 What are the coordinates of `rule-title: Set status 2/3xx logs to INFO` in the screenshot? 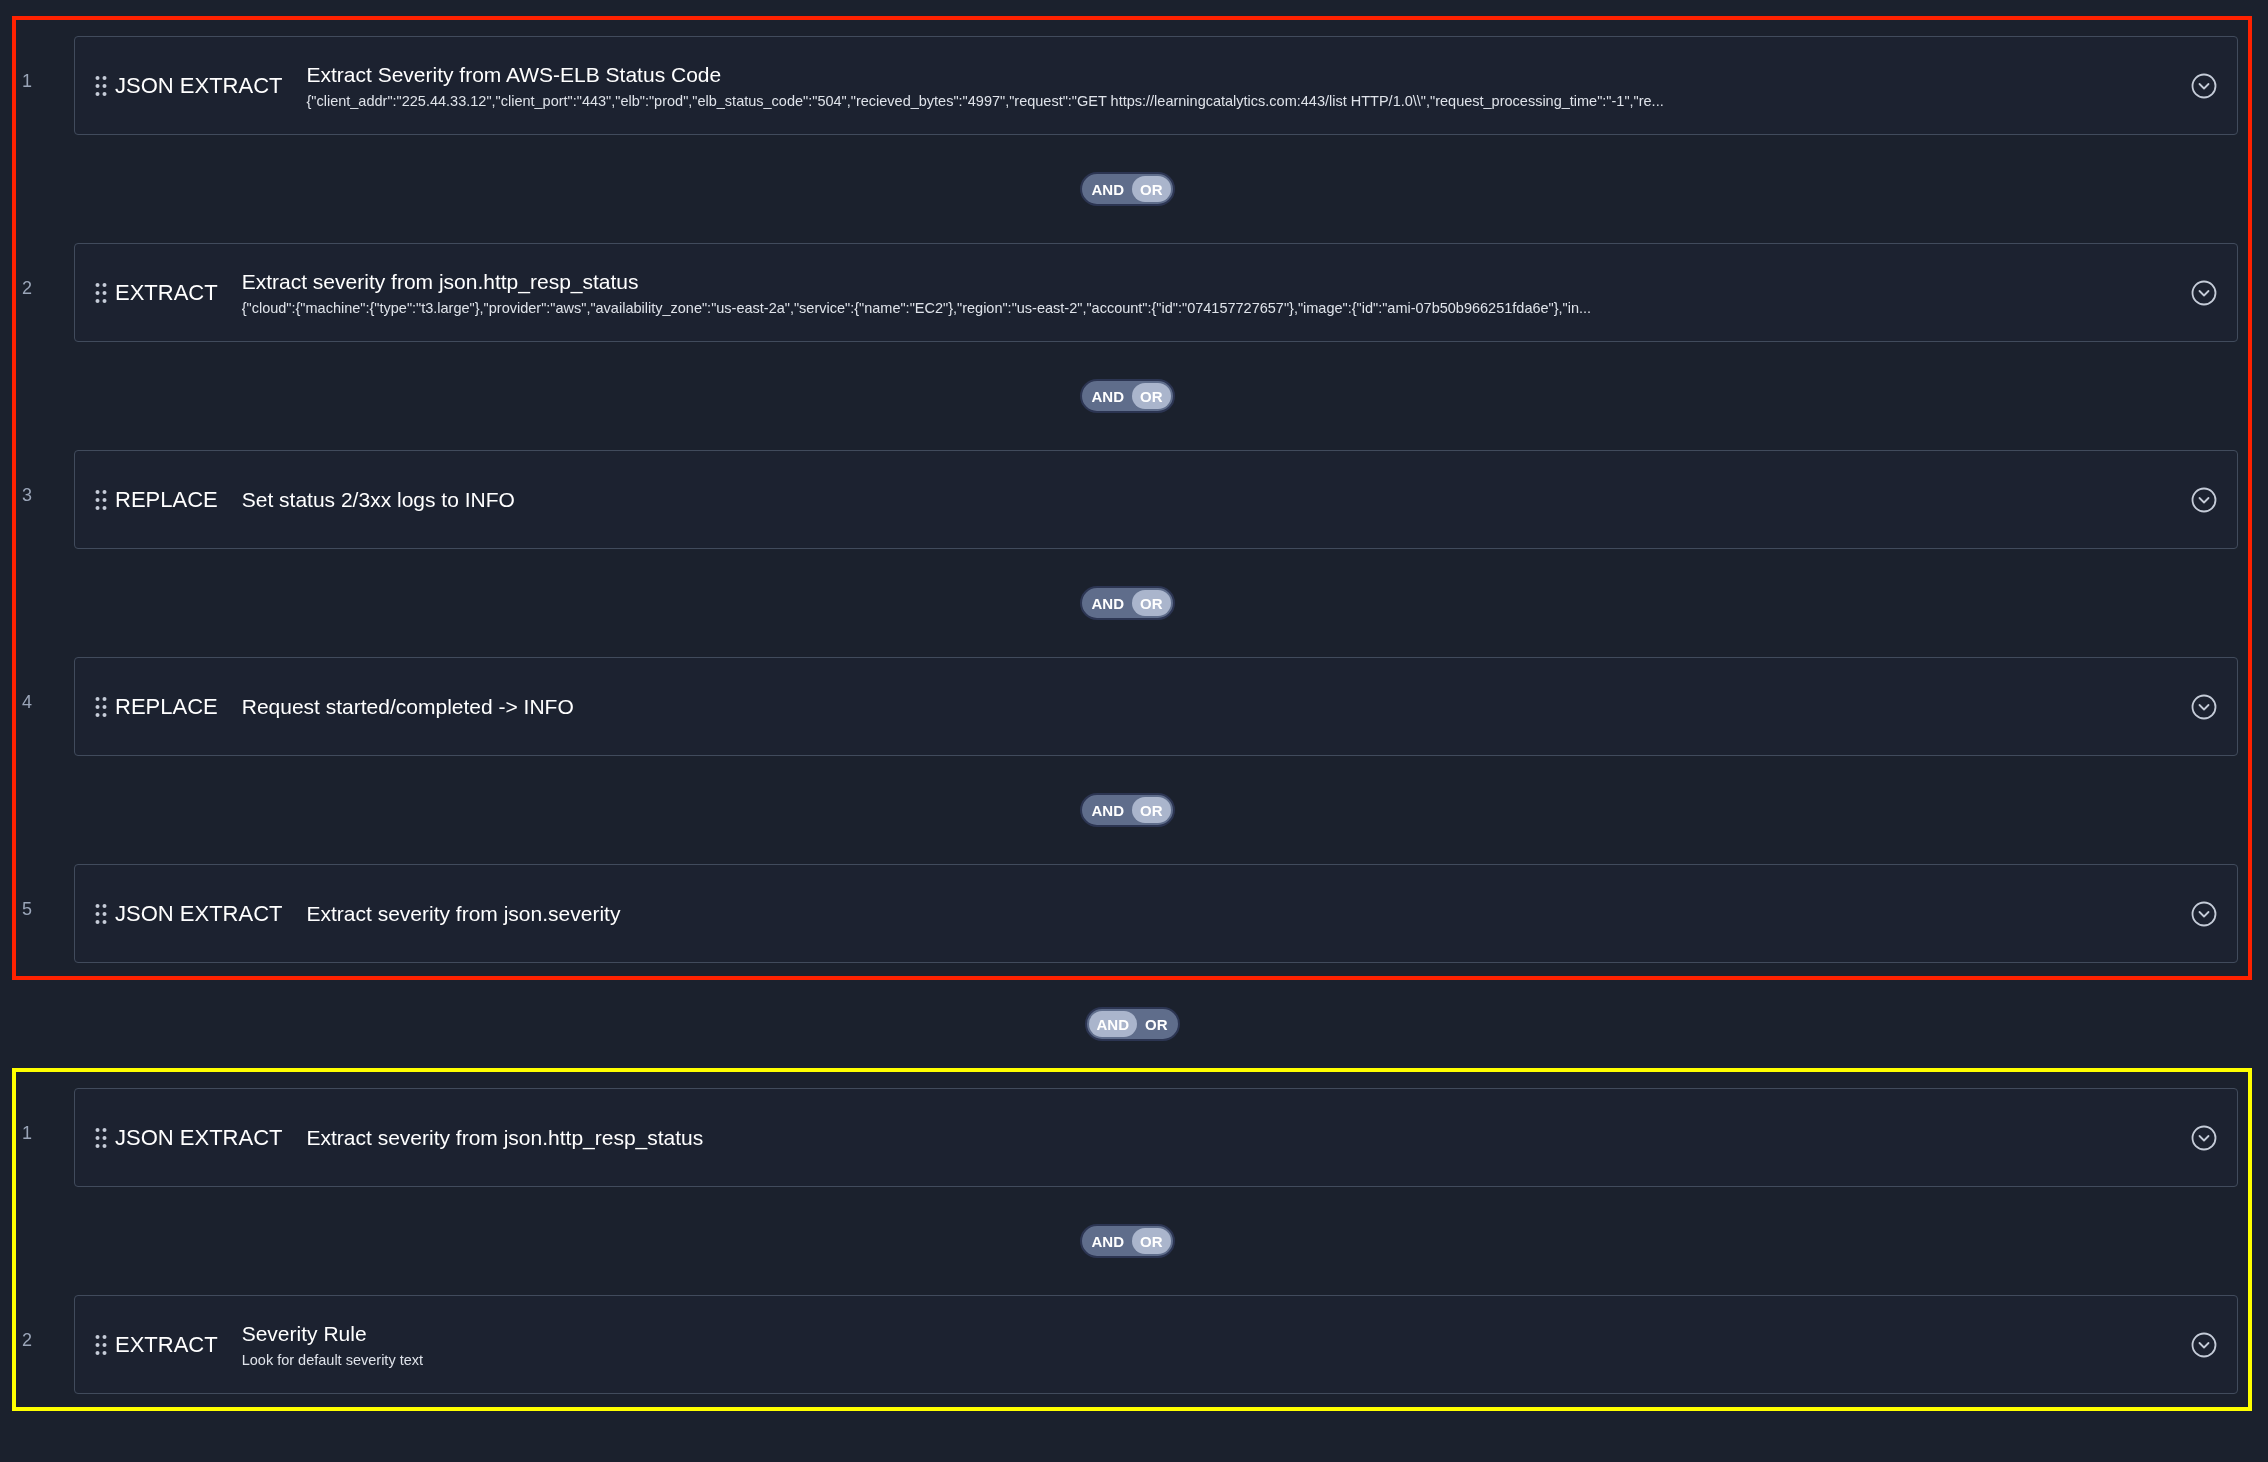 It's located at (378, 499).